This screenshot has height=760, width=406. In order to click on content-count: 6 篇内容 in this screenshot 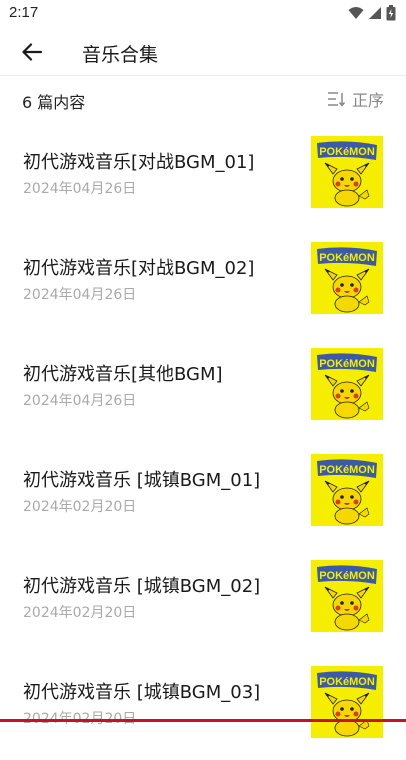, I will do `click(54, 102)`.